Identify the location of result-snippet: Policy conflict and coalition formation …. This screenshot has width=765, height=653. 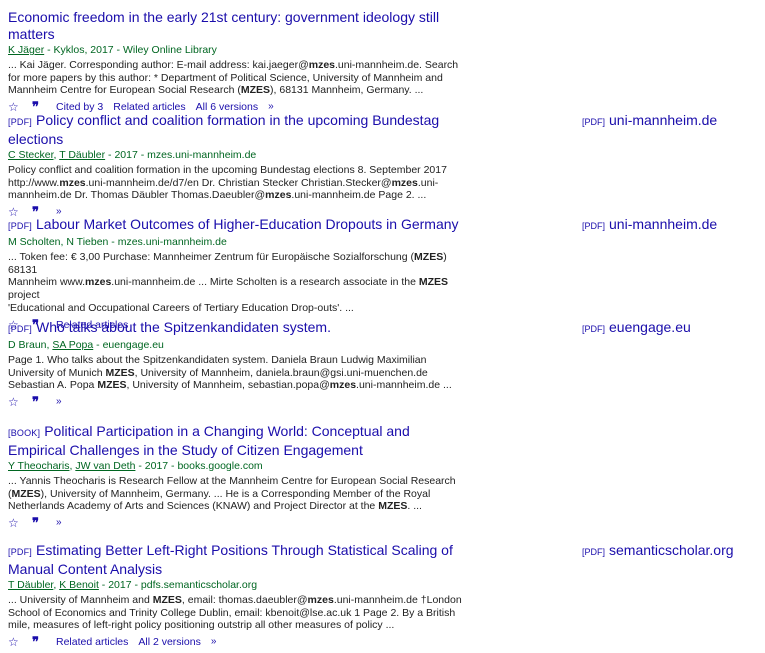
(227, 183).